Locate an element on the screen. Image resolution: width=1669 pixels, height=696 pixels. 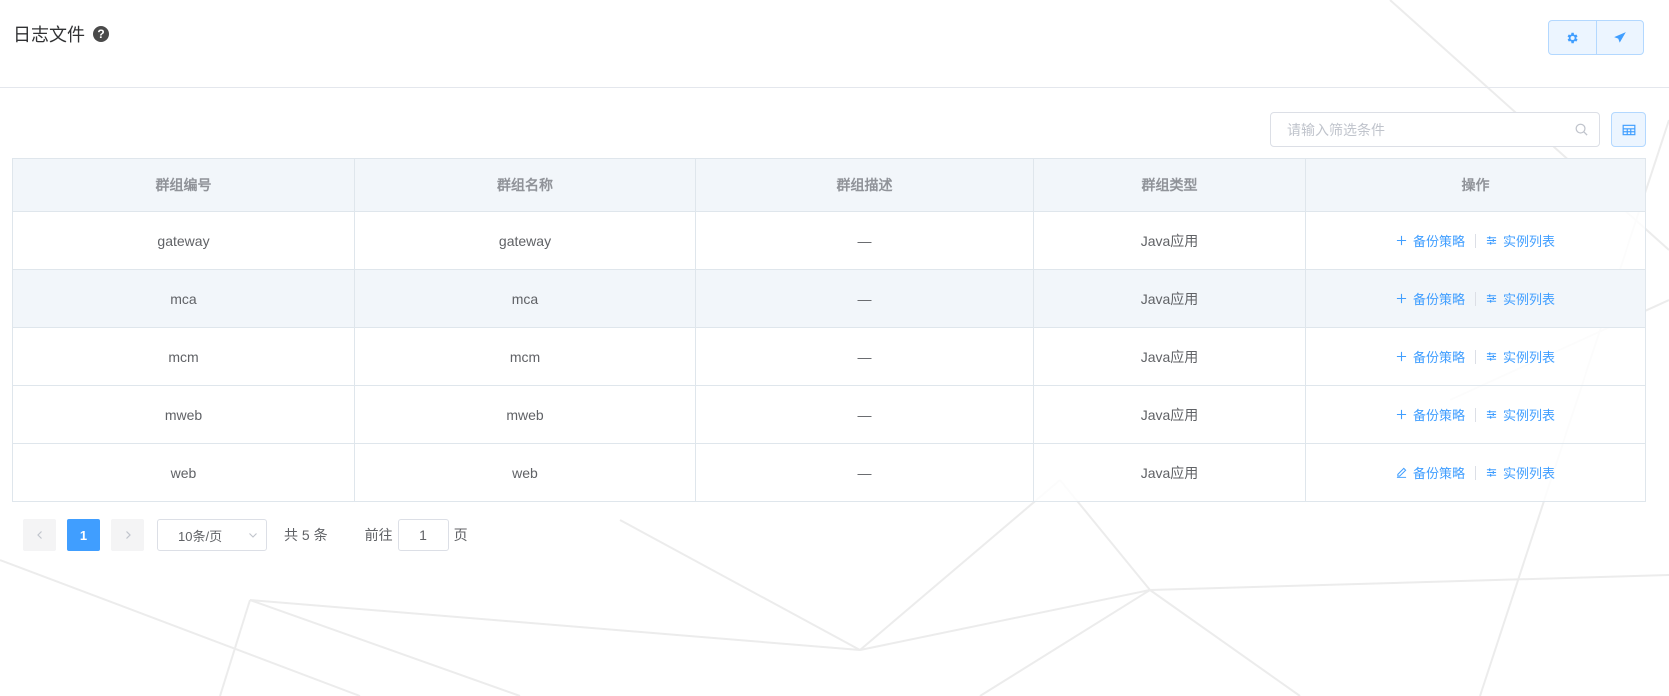
cell-group-id: mweb is located at coordinates (183, 414).